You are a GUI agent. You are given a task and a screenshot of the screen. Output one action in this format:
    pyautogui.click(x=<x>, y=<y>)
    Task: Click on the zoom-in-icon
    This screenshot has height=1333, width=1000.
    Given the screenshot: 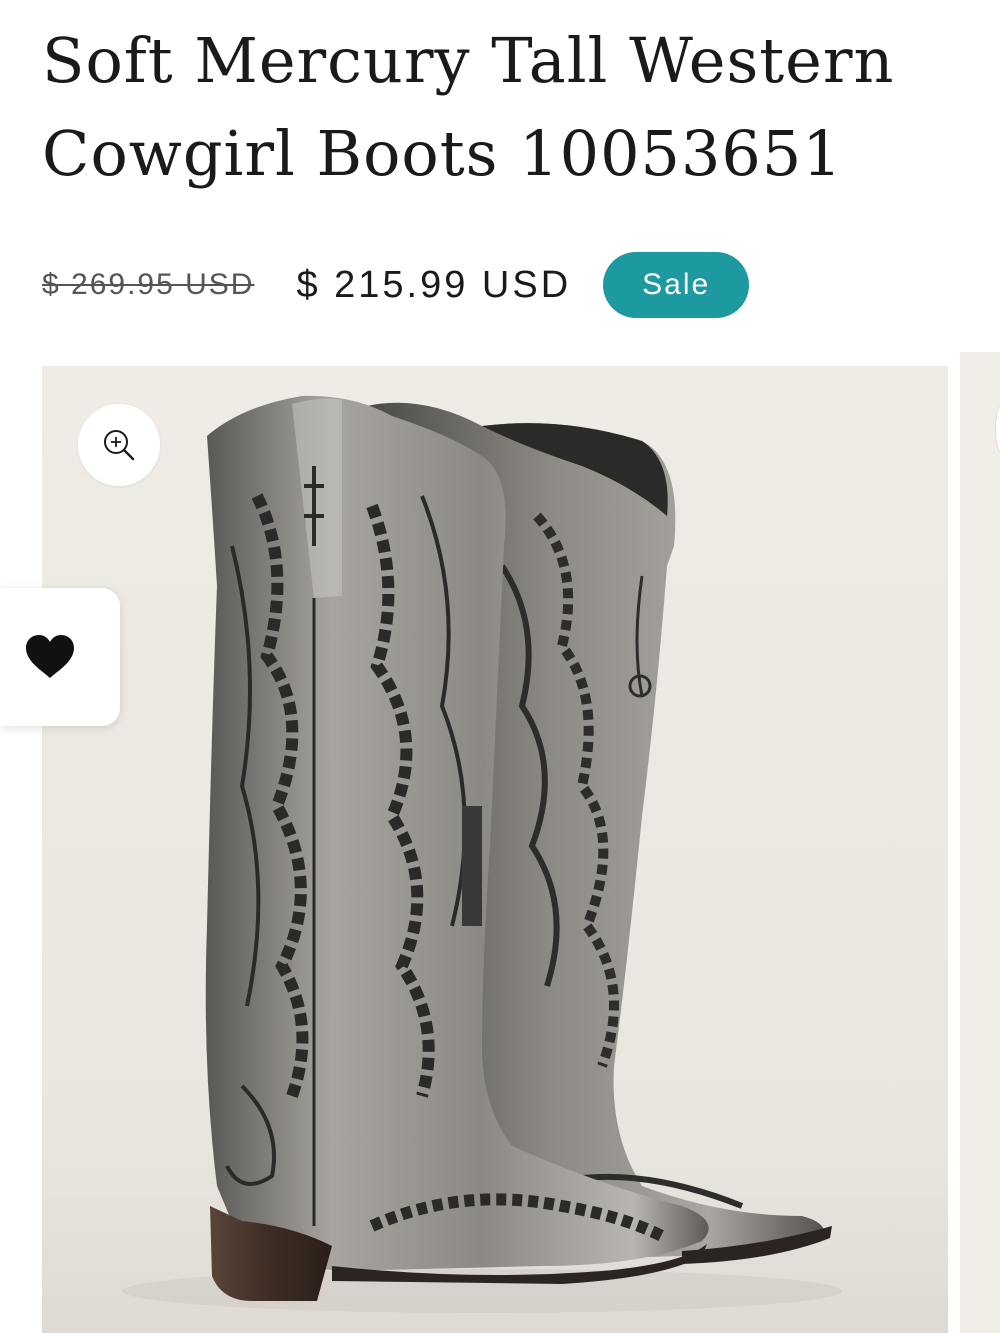 What is the action you would take?
    pyautogui.click(x=119, y=445)
    